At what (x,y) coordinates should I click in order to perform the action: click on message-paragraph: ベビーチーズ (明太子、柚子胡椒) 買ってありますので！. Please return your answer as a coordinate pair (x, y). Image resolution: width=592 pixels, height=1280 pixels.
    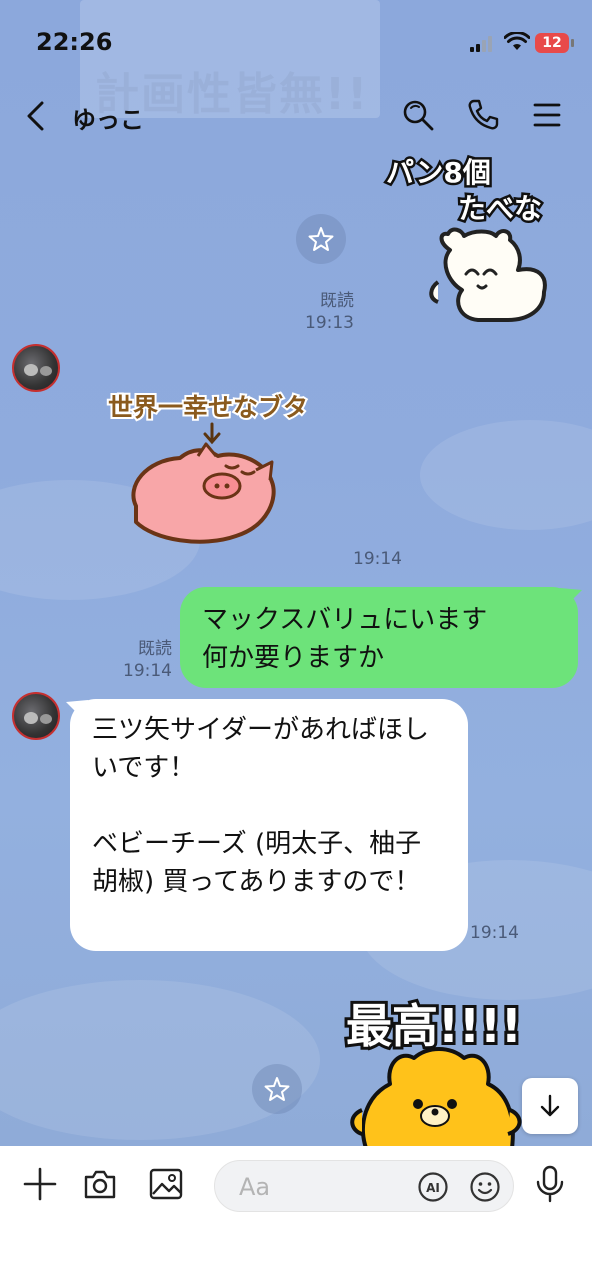
    Looking at the image, I should click on (257, 863).